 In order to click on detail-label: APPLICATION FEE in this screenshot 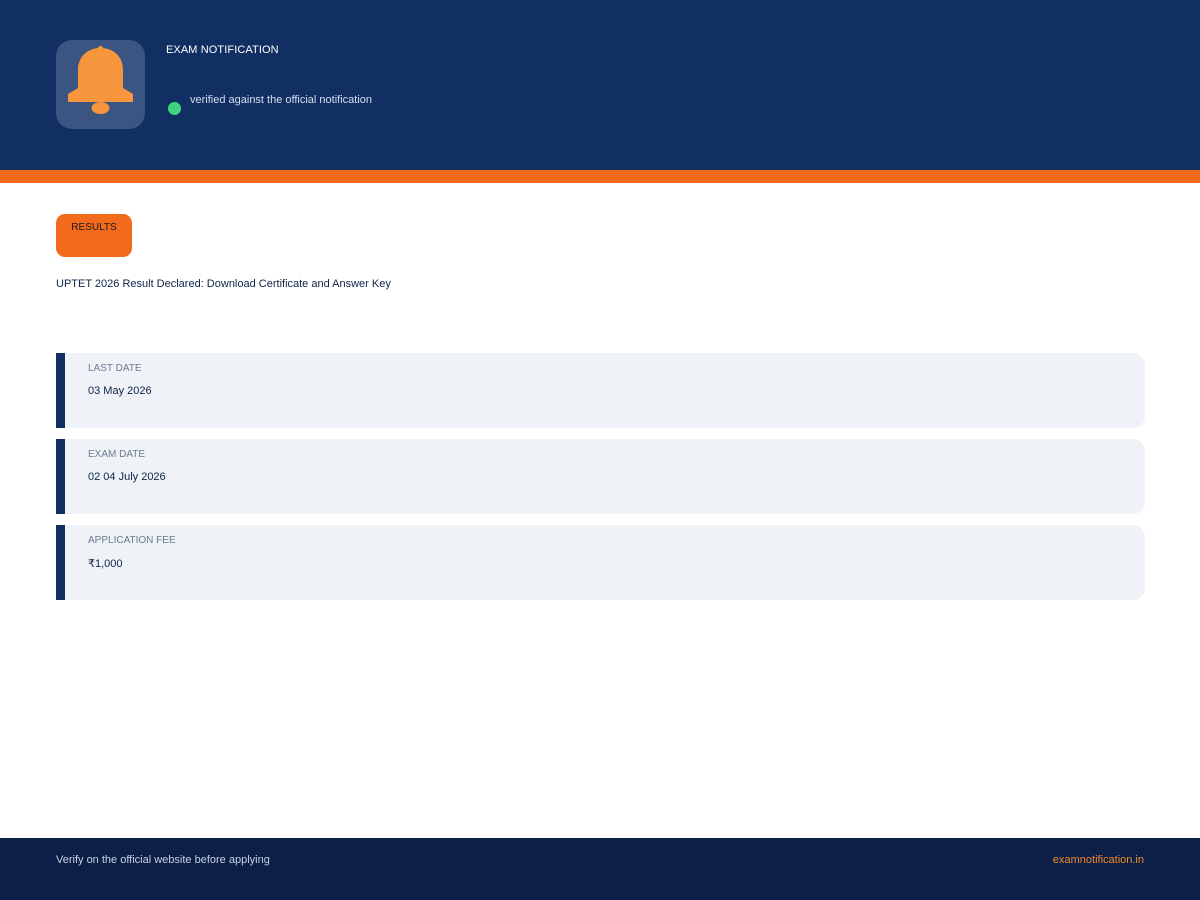, I will do `click(132, 540)`.